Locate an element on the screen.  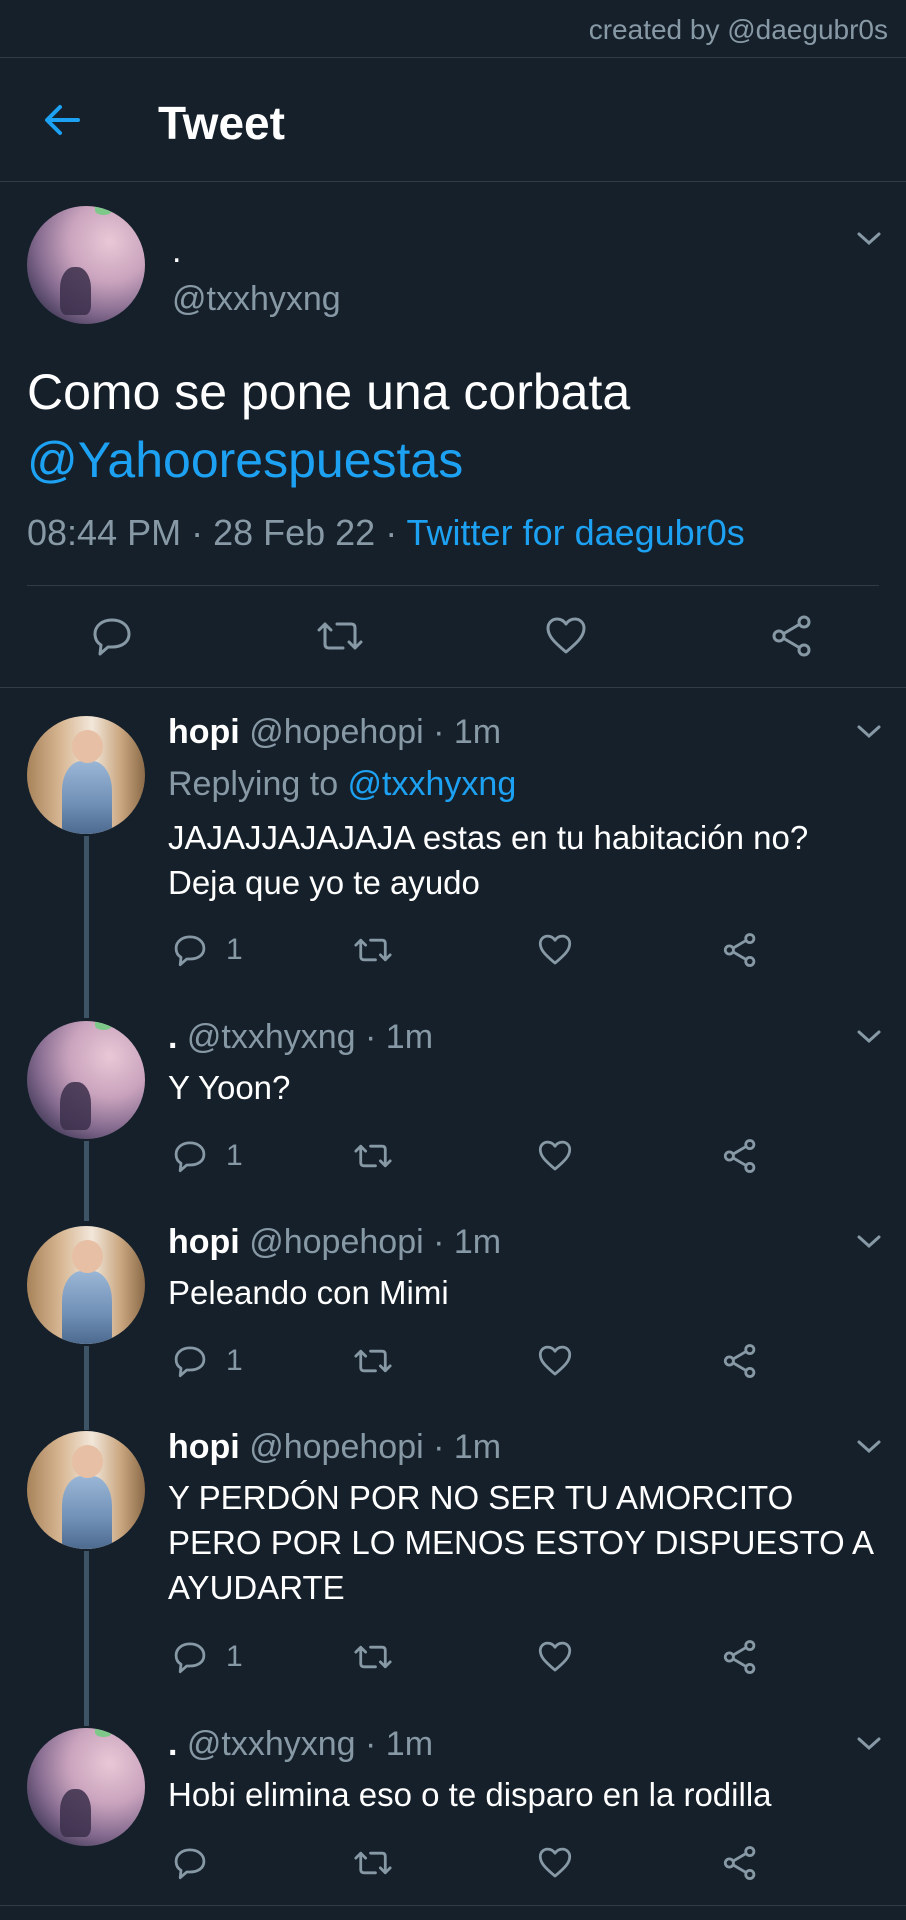
credit-text: created by @daegubr0s is located at coordinates (738, 29).